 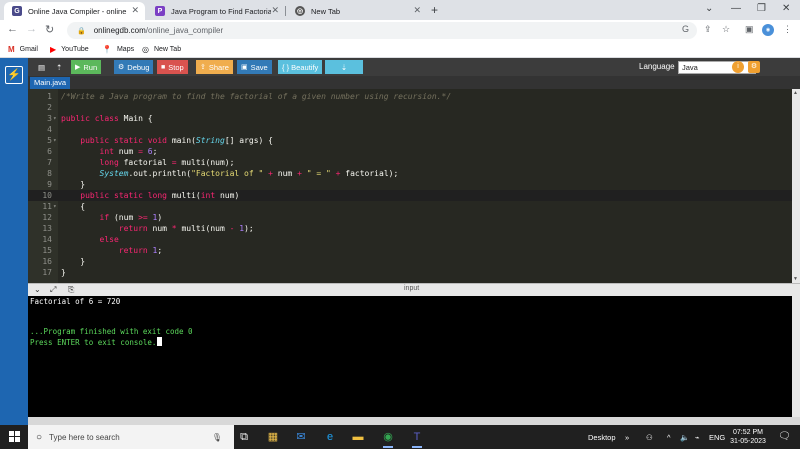 I want to click on teams-icon: T, so click(x=417, y=438).